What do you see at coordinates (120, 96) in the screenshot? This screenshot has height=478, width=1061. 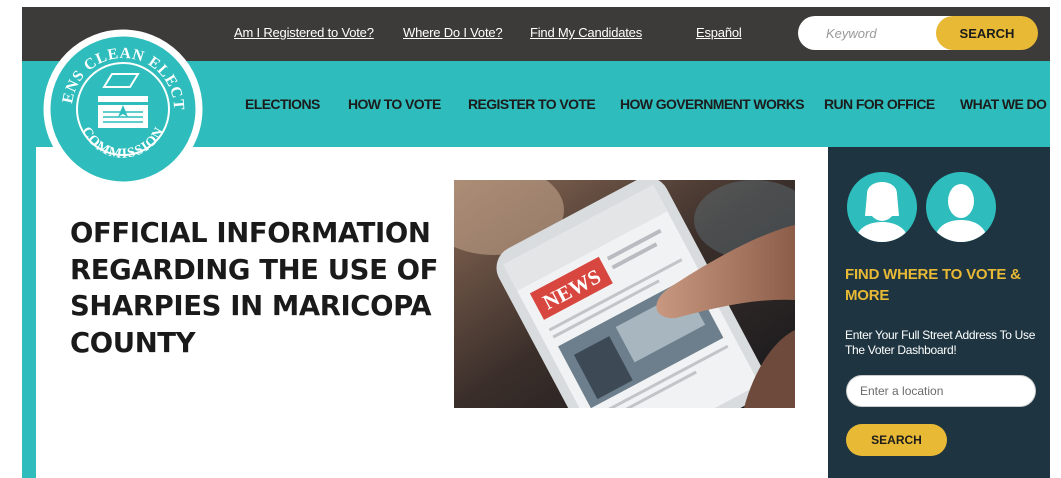 I see `site-logo: CITIZENS CLEAN ELECTIONS COMMISSION` at bounding box center [120, 96].